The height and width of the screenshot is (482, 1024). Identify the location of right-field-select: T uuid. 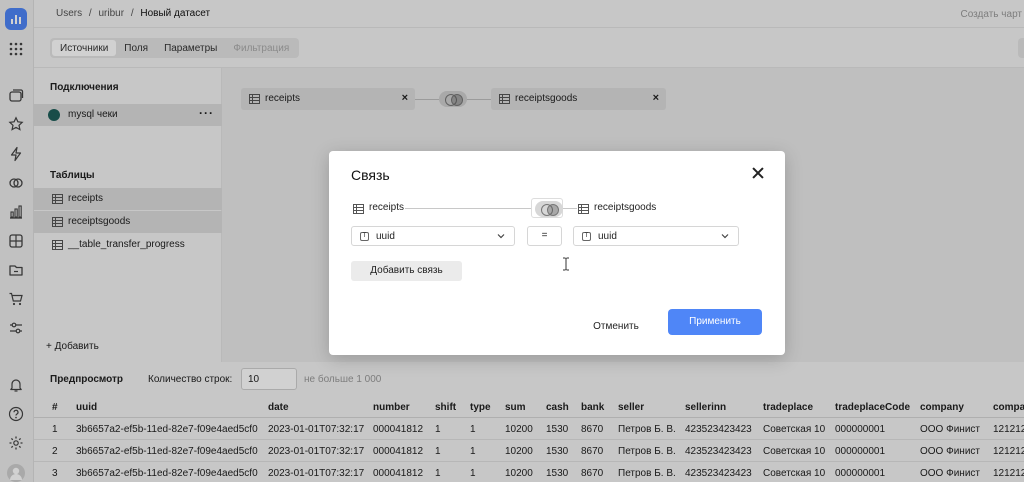
(656, 236).